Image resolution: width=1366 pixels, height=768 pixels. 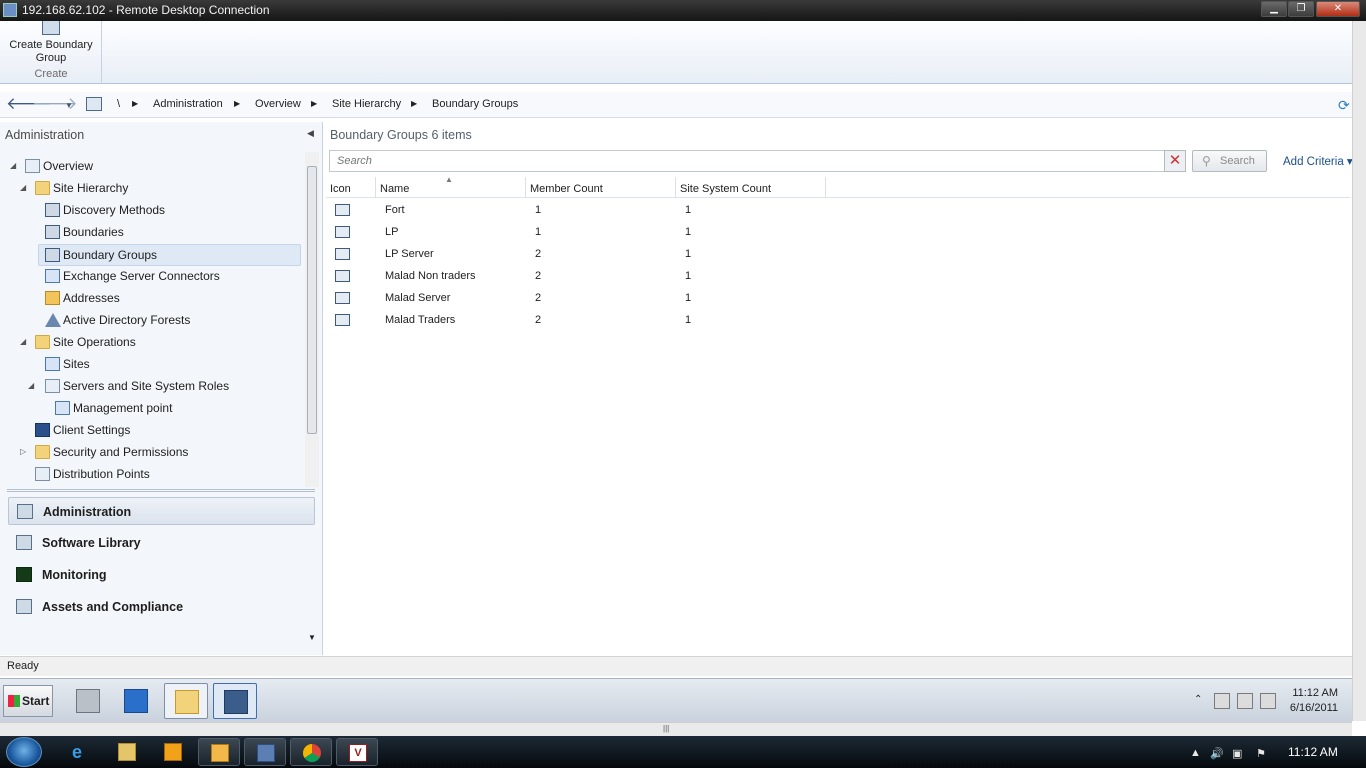 What do you see at coordinates (170, 364) in the screenshot?
I see `tree-item-sites: Sites` at bounding box center [170, 364].